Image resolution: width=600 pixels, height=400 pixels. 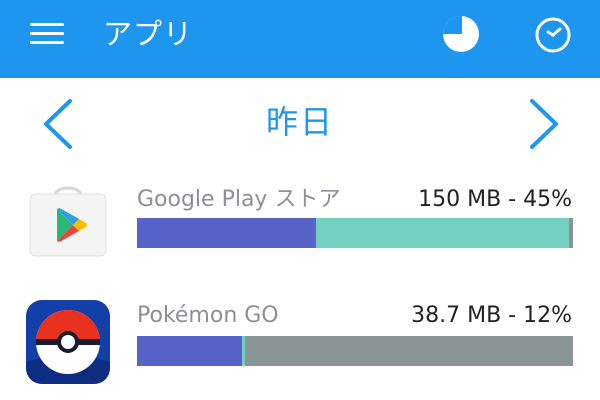 What do you see at coordinates (491, 315) in the screenshot?
I see `app-usage: 38.7 MB - 12%` at bounding box center [491, 315].